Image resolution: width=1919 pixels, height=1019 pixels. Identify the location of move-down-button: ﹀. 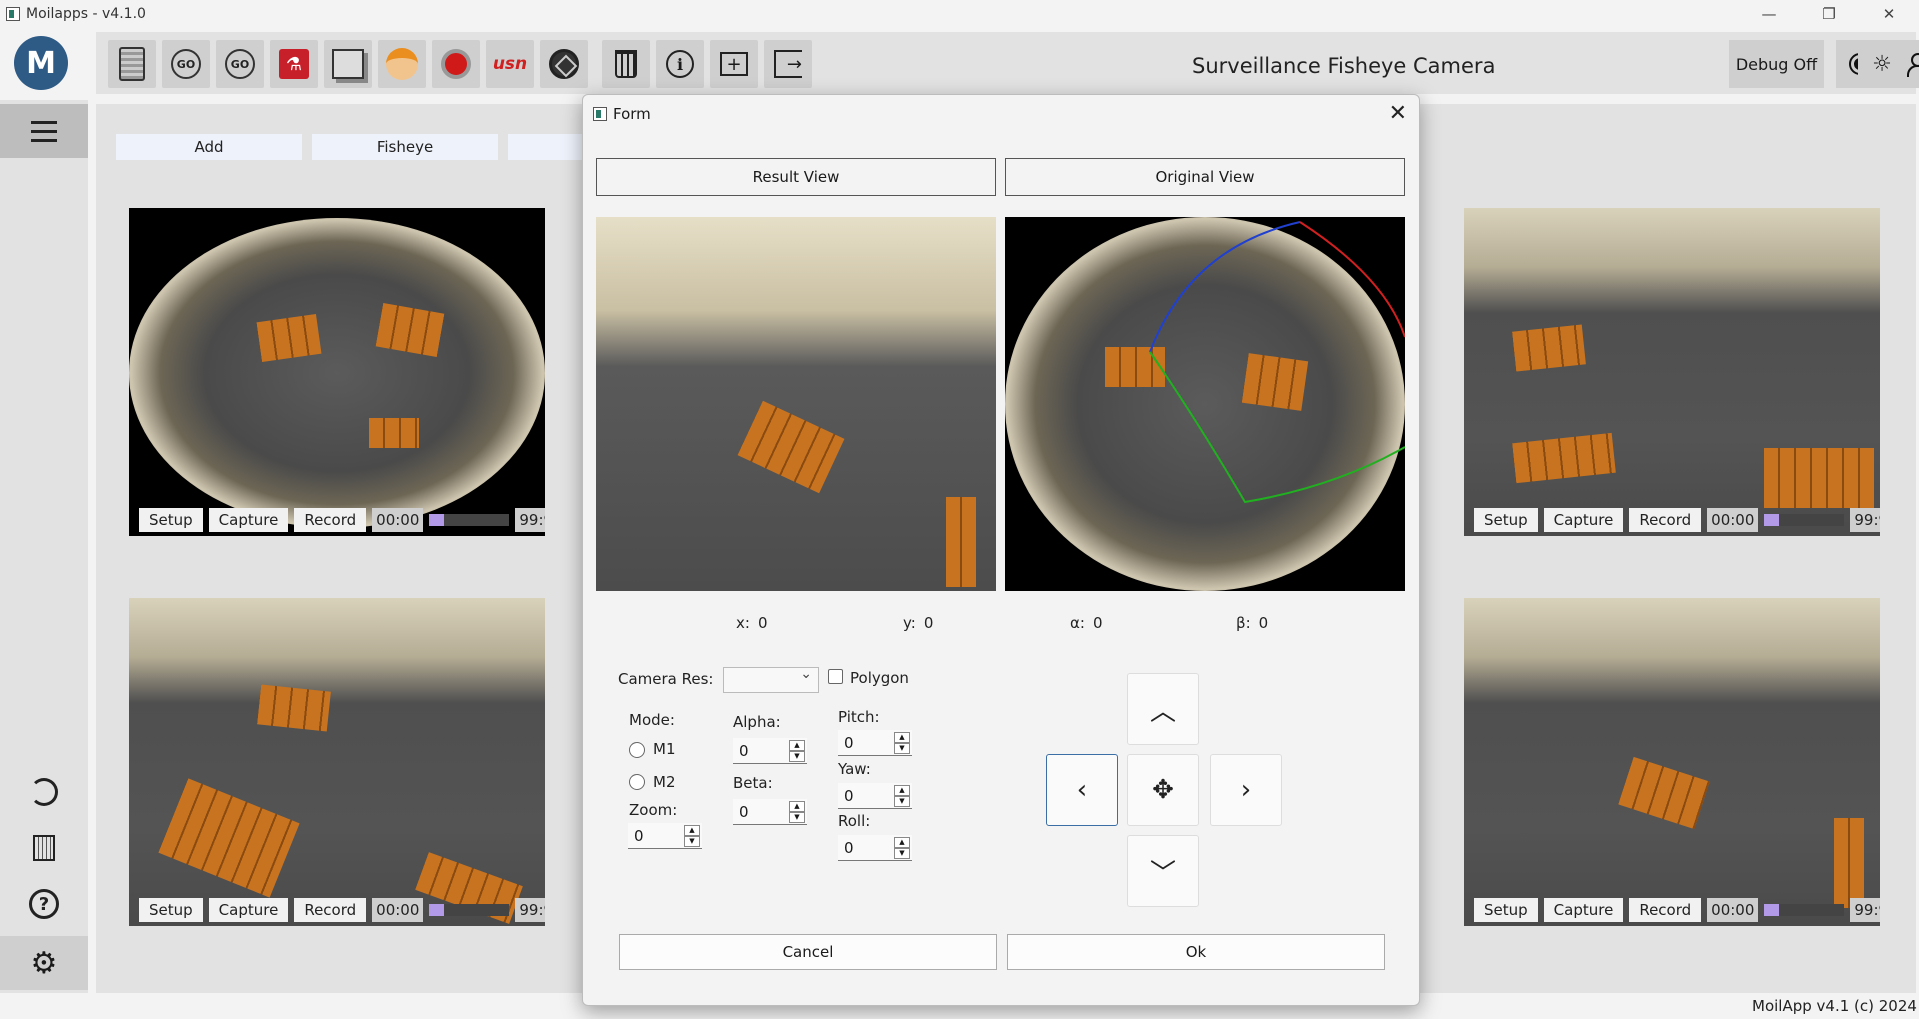
(1163, 871).